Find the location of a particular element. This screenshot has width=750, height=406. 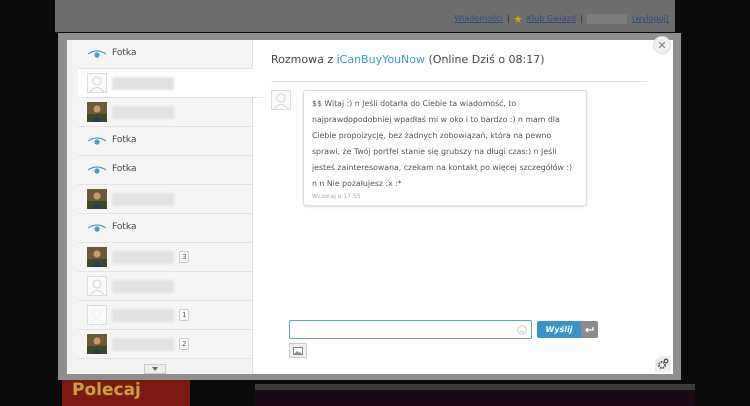

close-button is located at coordinates (662, 45).